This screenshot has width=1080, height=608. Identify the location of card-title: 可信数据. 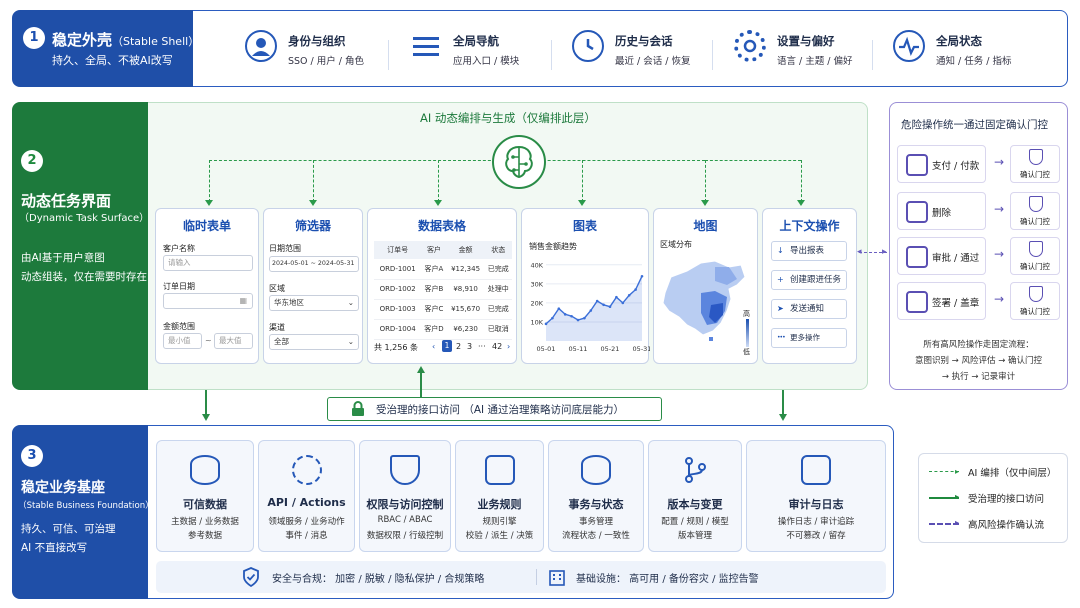
(205, 504).